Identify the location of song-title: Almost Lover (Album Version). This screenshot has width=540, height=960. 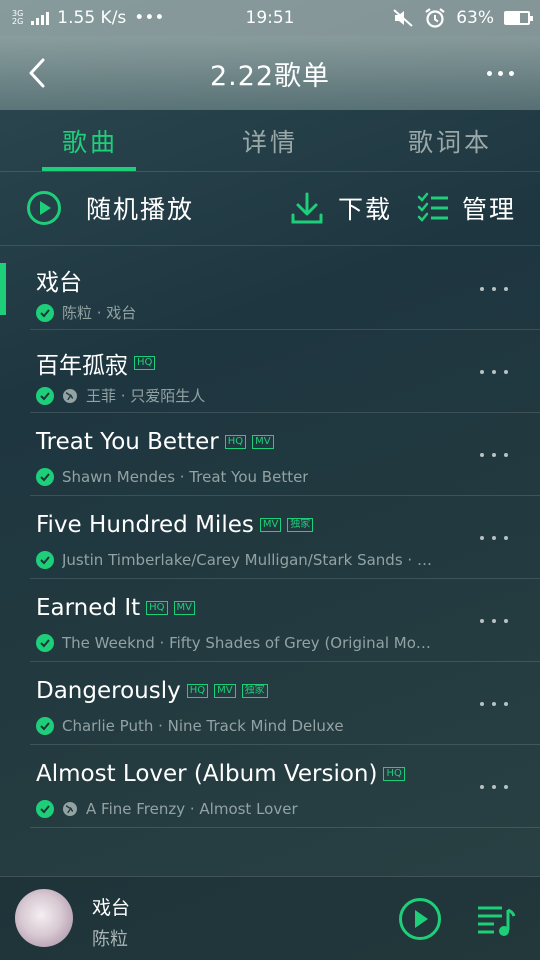
(207, 774).